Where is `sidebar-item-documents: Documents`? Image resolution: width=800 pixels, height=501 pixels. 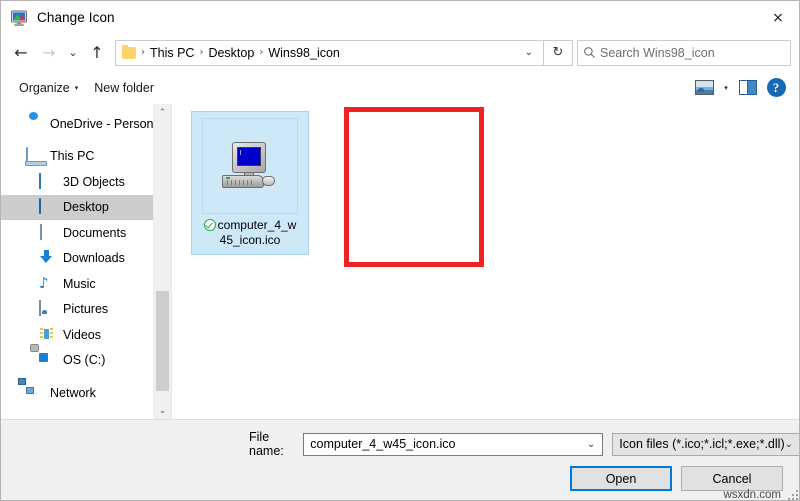 sidebar-item-documents: Documents is located at coordinates (77, 233).